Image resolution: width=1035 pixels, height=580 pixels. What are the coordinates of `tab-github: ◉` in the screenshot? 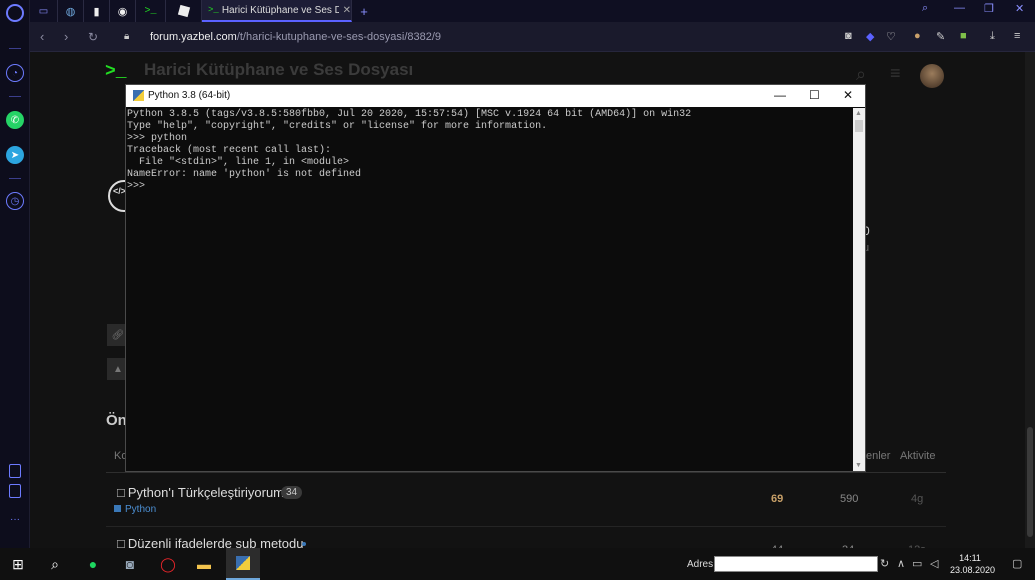 It's located at (123, 11).